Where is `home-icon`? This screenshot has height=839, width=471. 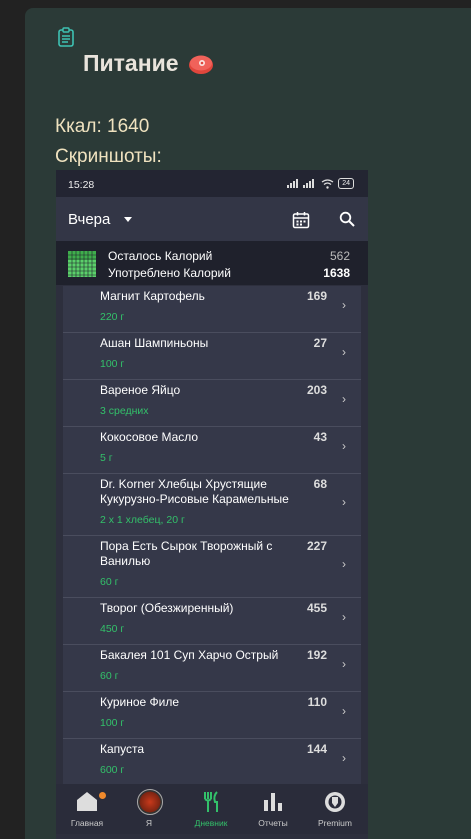
home-icon is located at coordinates (87, 801).